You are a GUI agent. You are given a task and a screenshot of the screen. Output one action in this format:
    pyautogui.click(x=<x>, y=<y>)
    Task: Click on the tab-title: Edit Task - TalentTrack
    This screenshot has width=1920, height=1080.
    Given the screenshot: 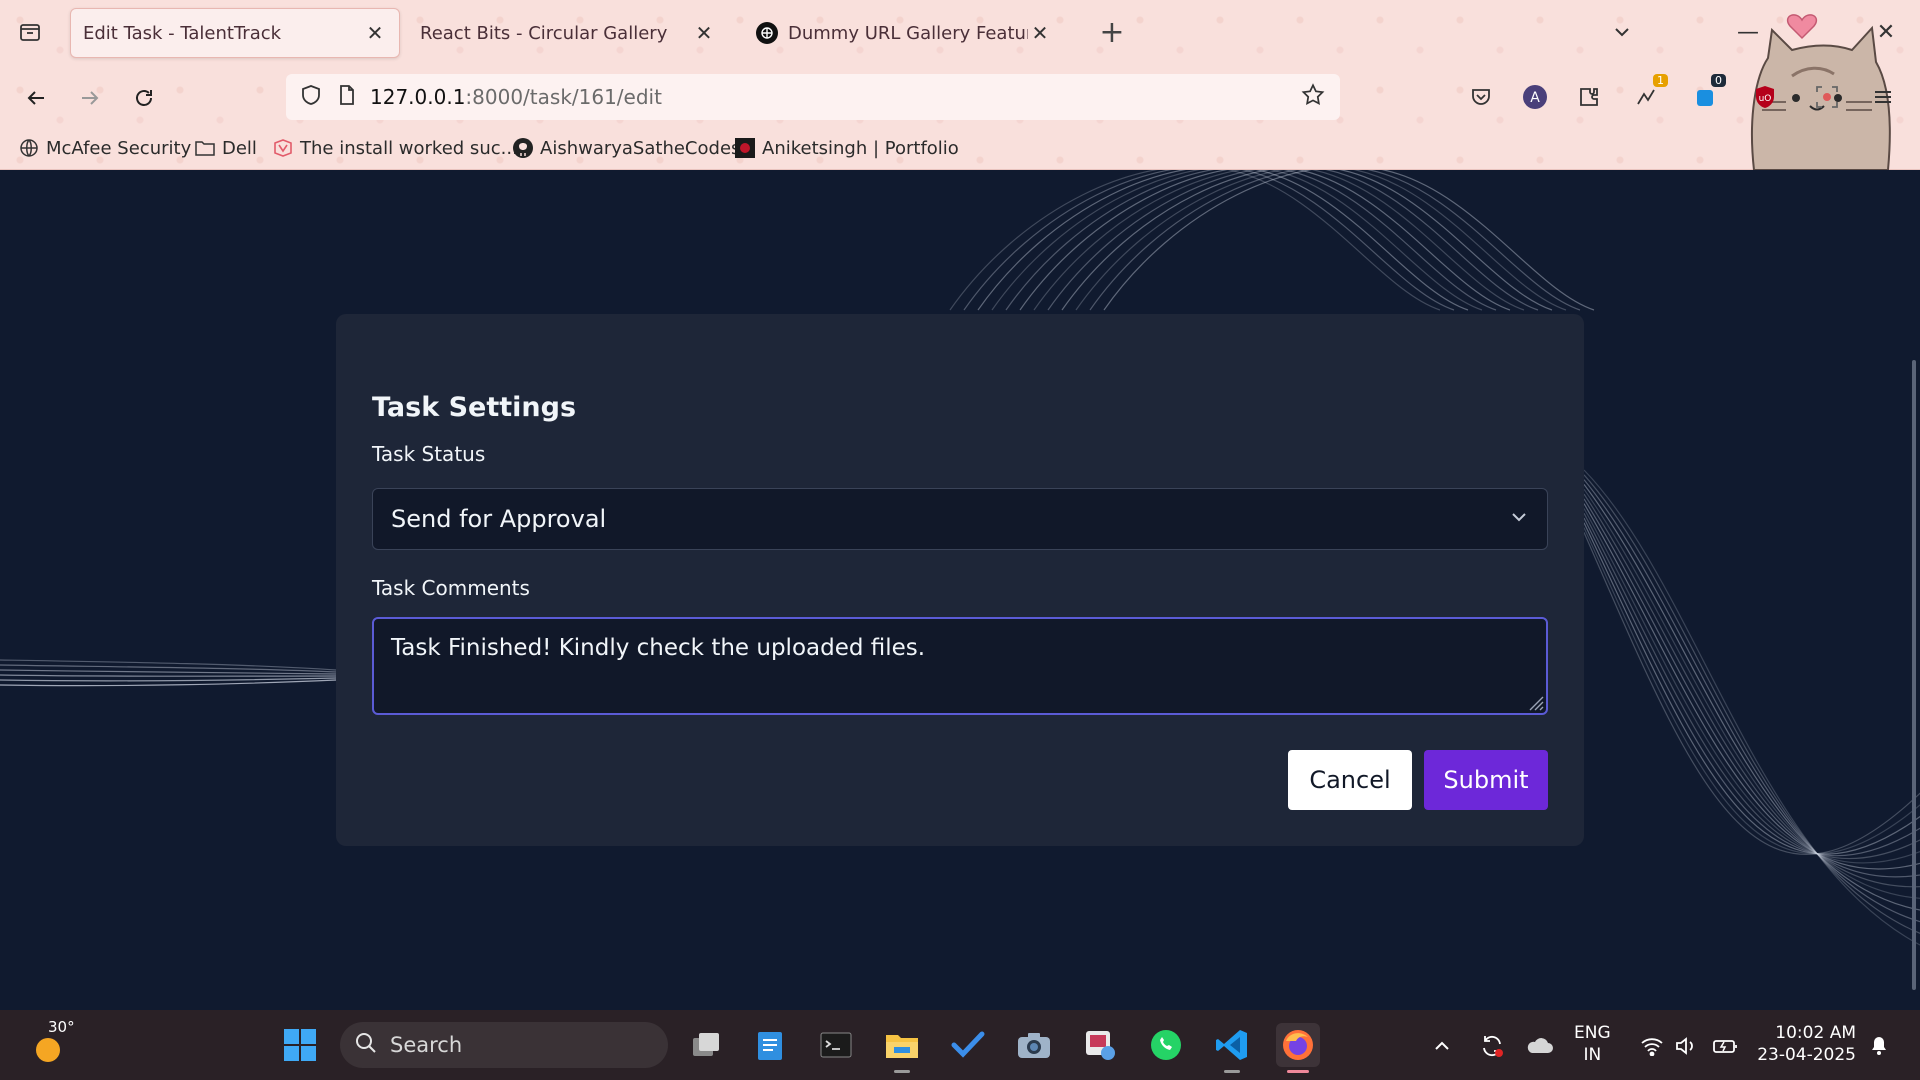 What is the action you would take?
    pyautogui.click(x=182, y=33)
    